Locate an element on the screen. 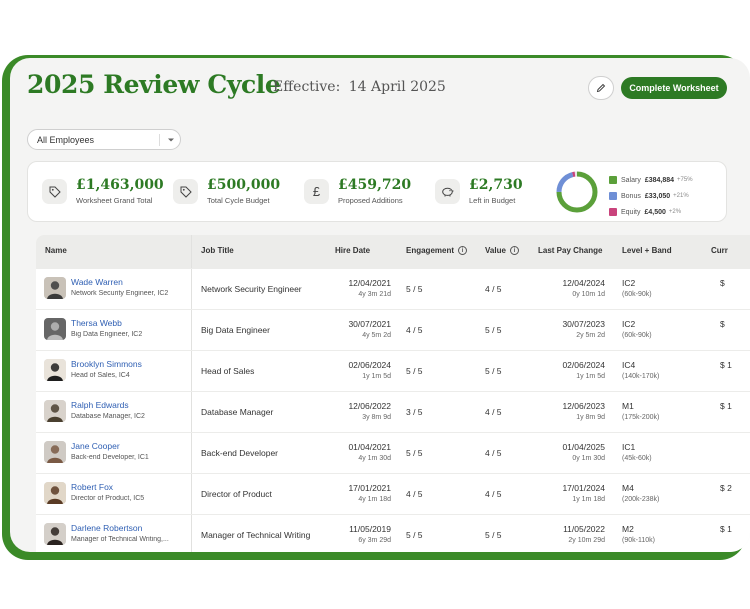  job-title: Network Security Engineer is located at coordinates (251, 289).